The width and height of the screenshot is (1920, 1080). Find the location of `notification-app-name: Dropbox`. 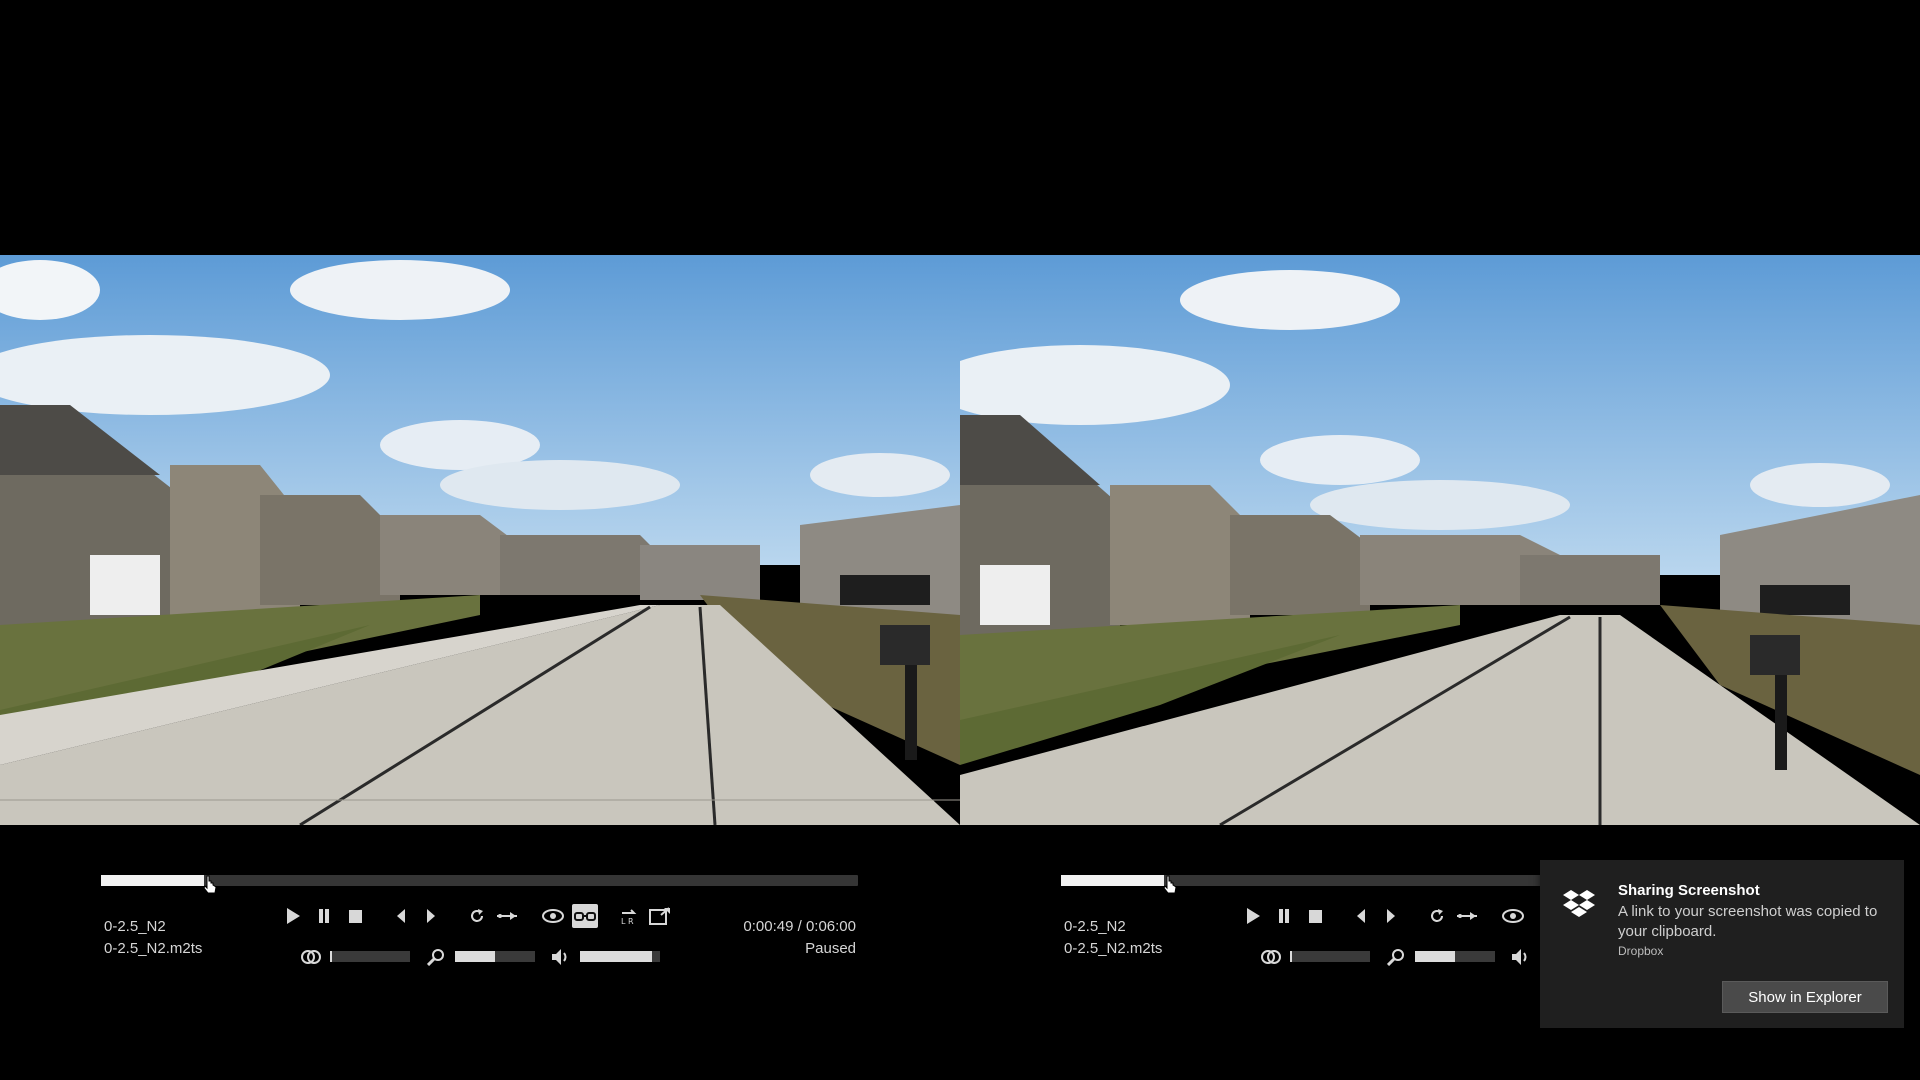

notification-app-name: Dropbox is located at coordinates (1641, 951).